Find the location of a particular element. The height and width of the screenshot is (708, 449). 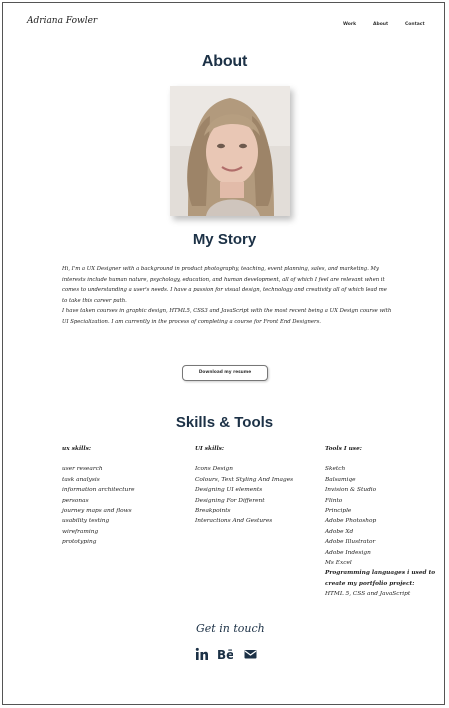

behance-icon: Bē is located at coordinates (225, 654).